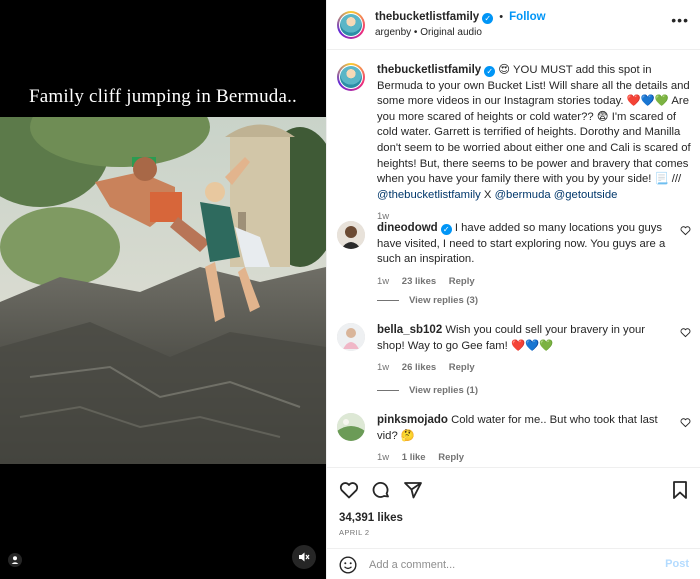 The height and width of the screenshot is (579, 700). I want to click on save-bookmark-icon, so click(680, 490).